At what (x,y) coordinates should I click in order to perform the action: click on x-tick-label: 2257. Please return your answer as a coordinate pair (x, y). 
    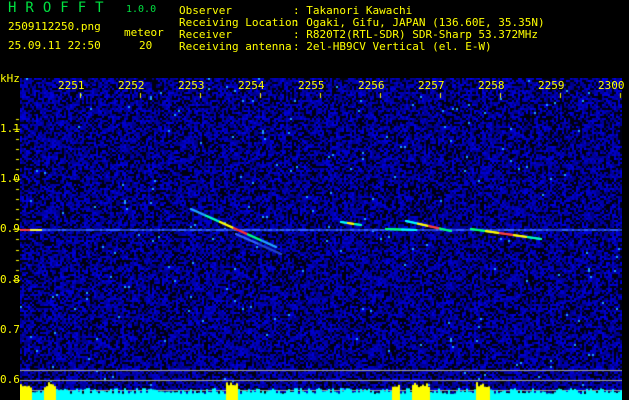
    Looking at the image, I should click on (431, 85).